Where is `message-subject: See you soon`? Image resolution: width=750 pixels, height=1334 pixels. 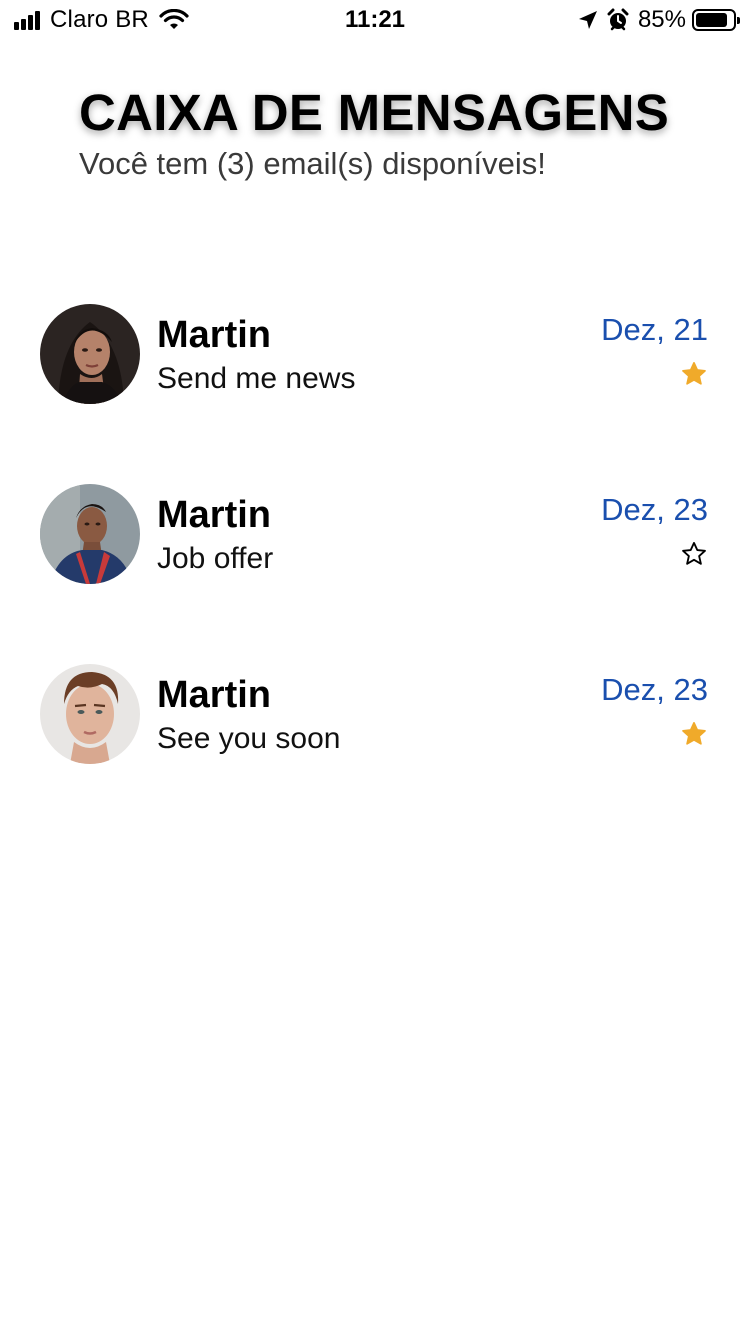
message-subject: See you soon is located at coordinates (249, 738).